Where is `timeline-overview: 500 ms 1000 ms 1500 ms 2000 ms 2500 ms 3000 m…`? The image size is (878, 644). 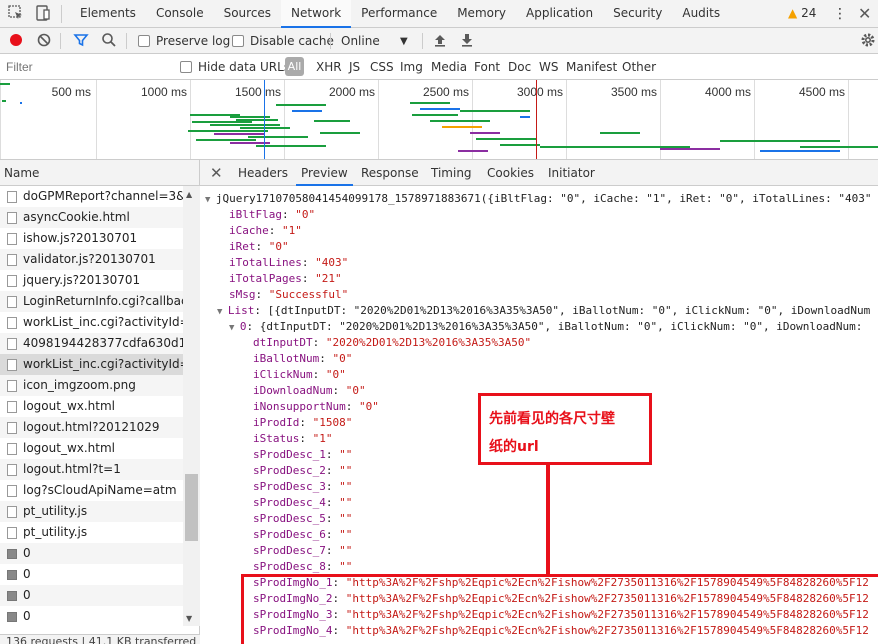
timeline-overview: 500 ms 1000 ms 1500 ms 2000 ms 2500 ms 3000 m… is located at coordinates (439, 120).